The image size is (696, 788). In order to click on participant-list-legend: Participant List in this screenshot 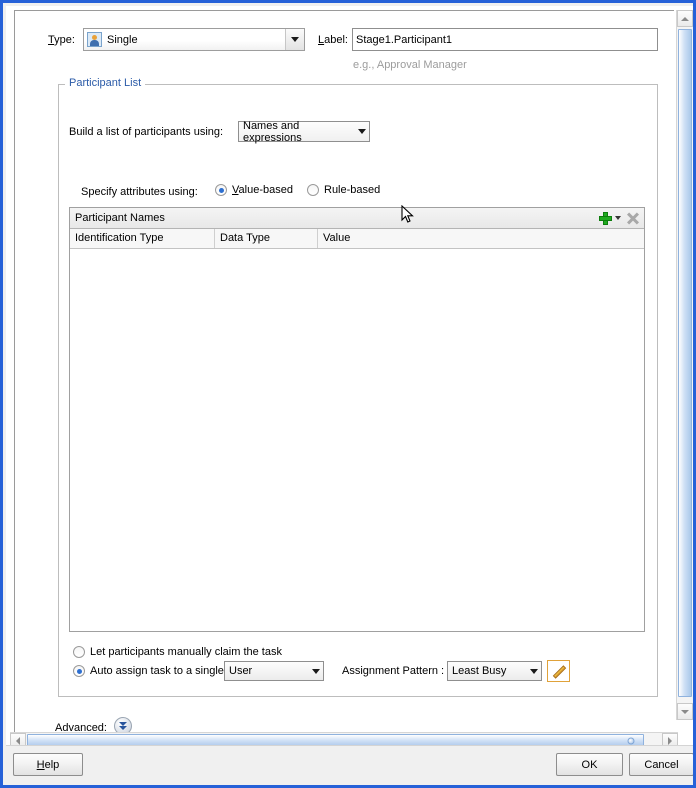, I will do `click(105, 83)`.